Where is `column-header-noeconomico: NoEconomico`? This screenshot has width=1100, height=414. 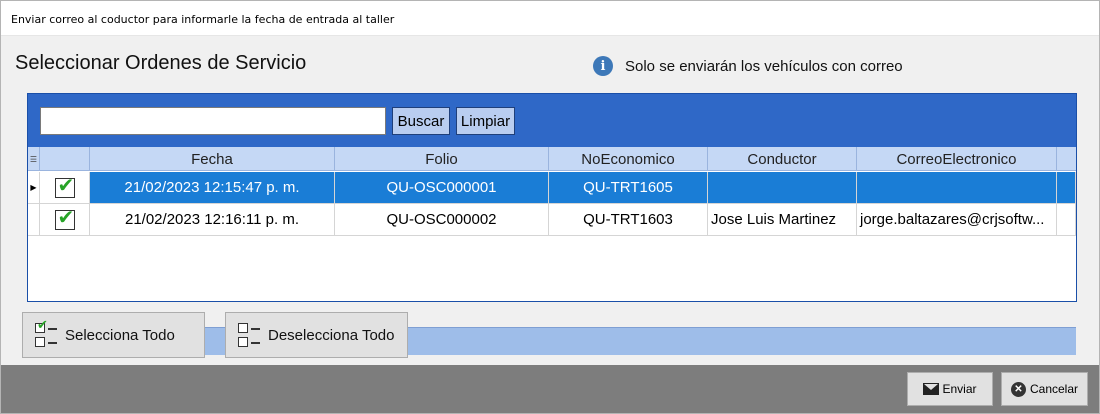 column-header-noeconomico: NoEconomico is located at coordinates (628, 159).